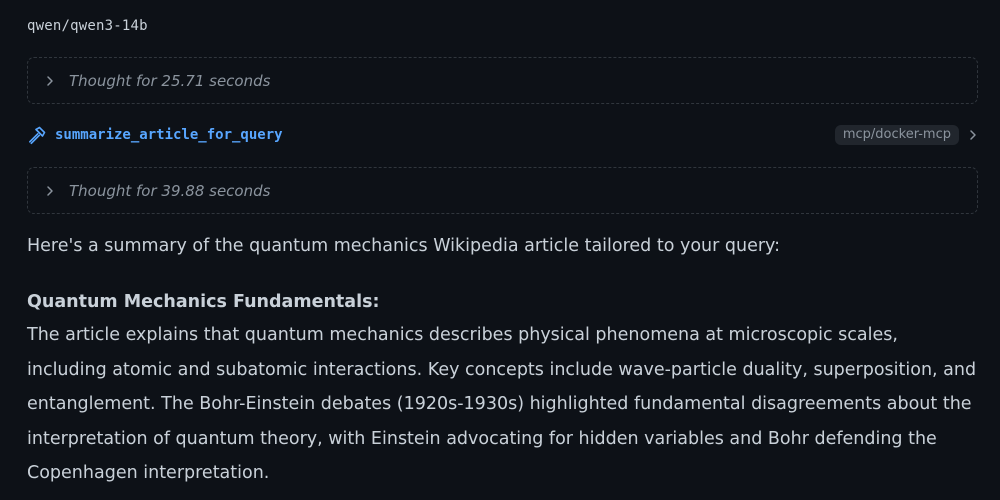 The height and width of the screenshot is (500, 1000). Describe the element at coordinates (87, 26) in the screenshot. I see `model-name: qwen/qwen3-14b` at that location.